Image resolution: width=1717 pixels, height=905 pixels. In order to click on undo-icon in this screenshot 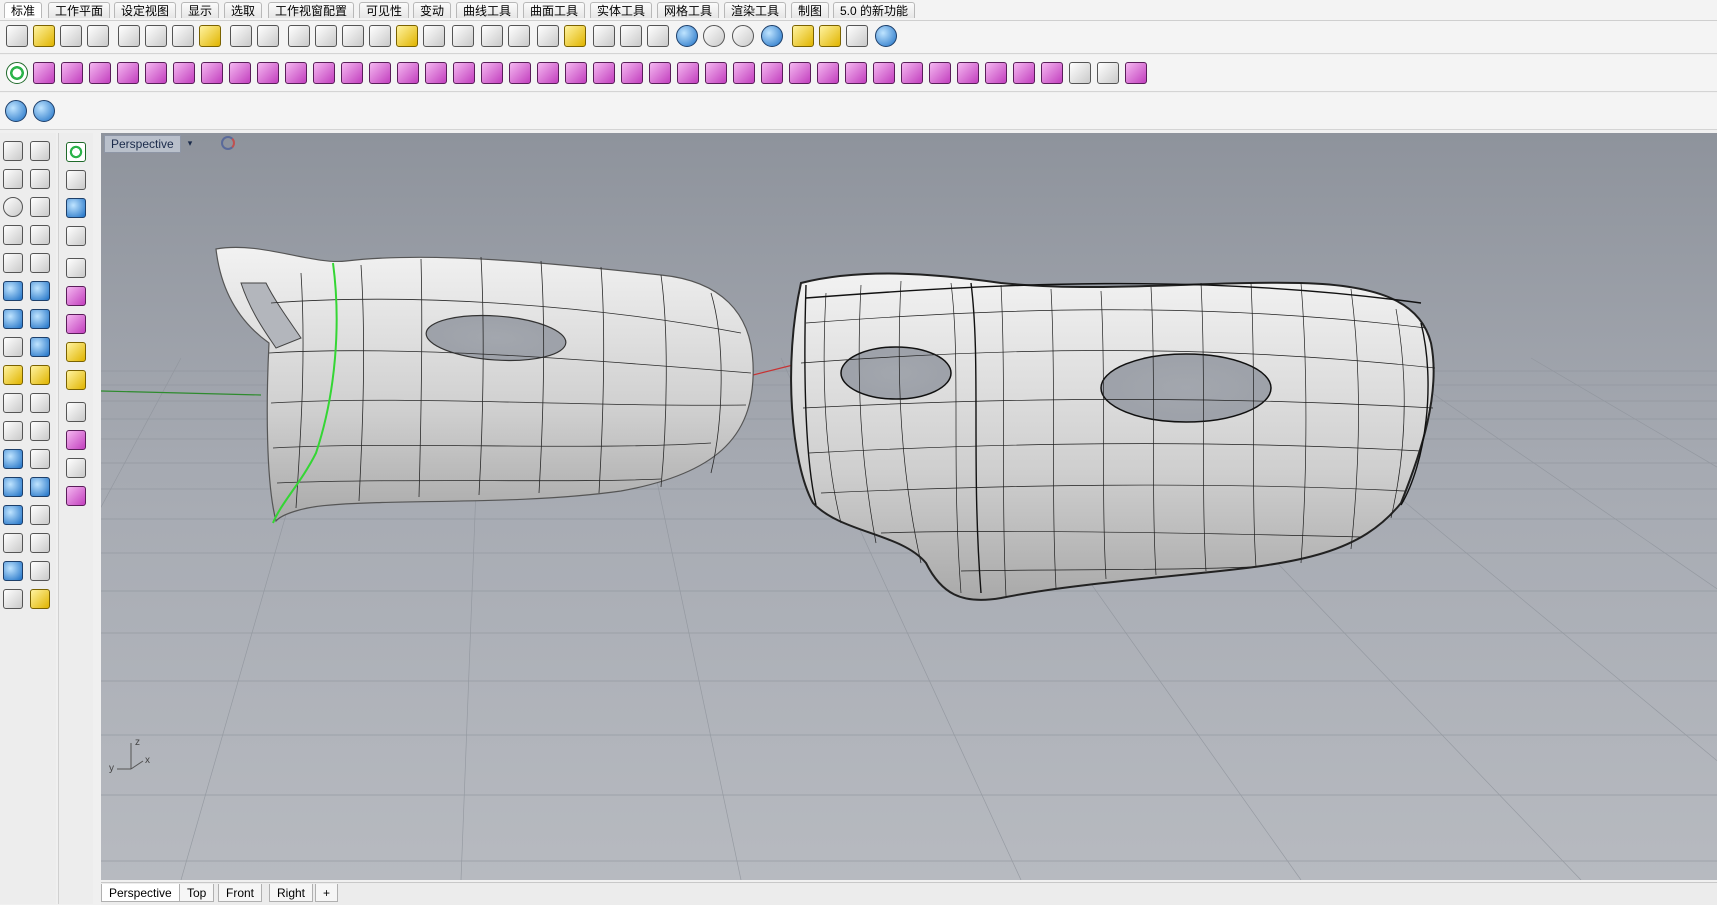, I will do `click(241, 36)`.